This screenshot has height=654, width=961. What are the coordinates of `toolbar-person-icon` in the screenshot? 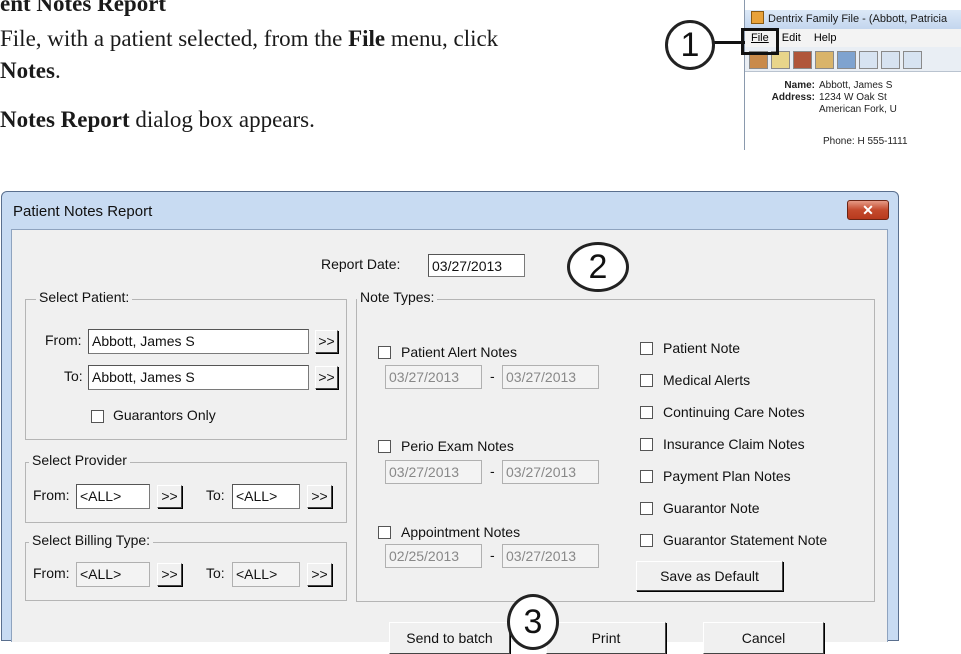 It's located at (824, 60).